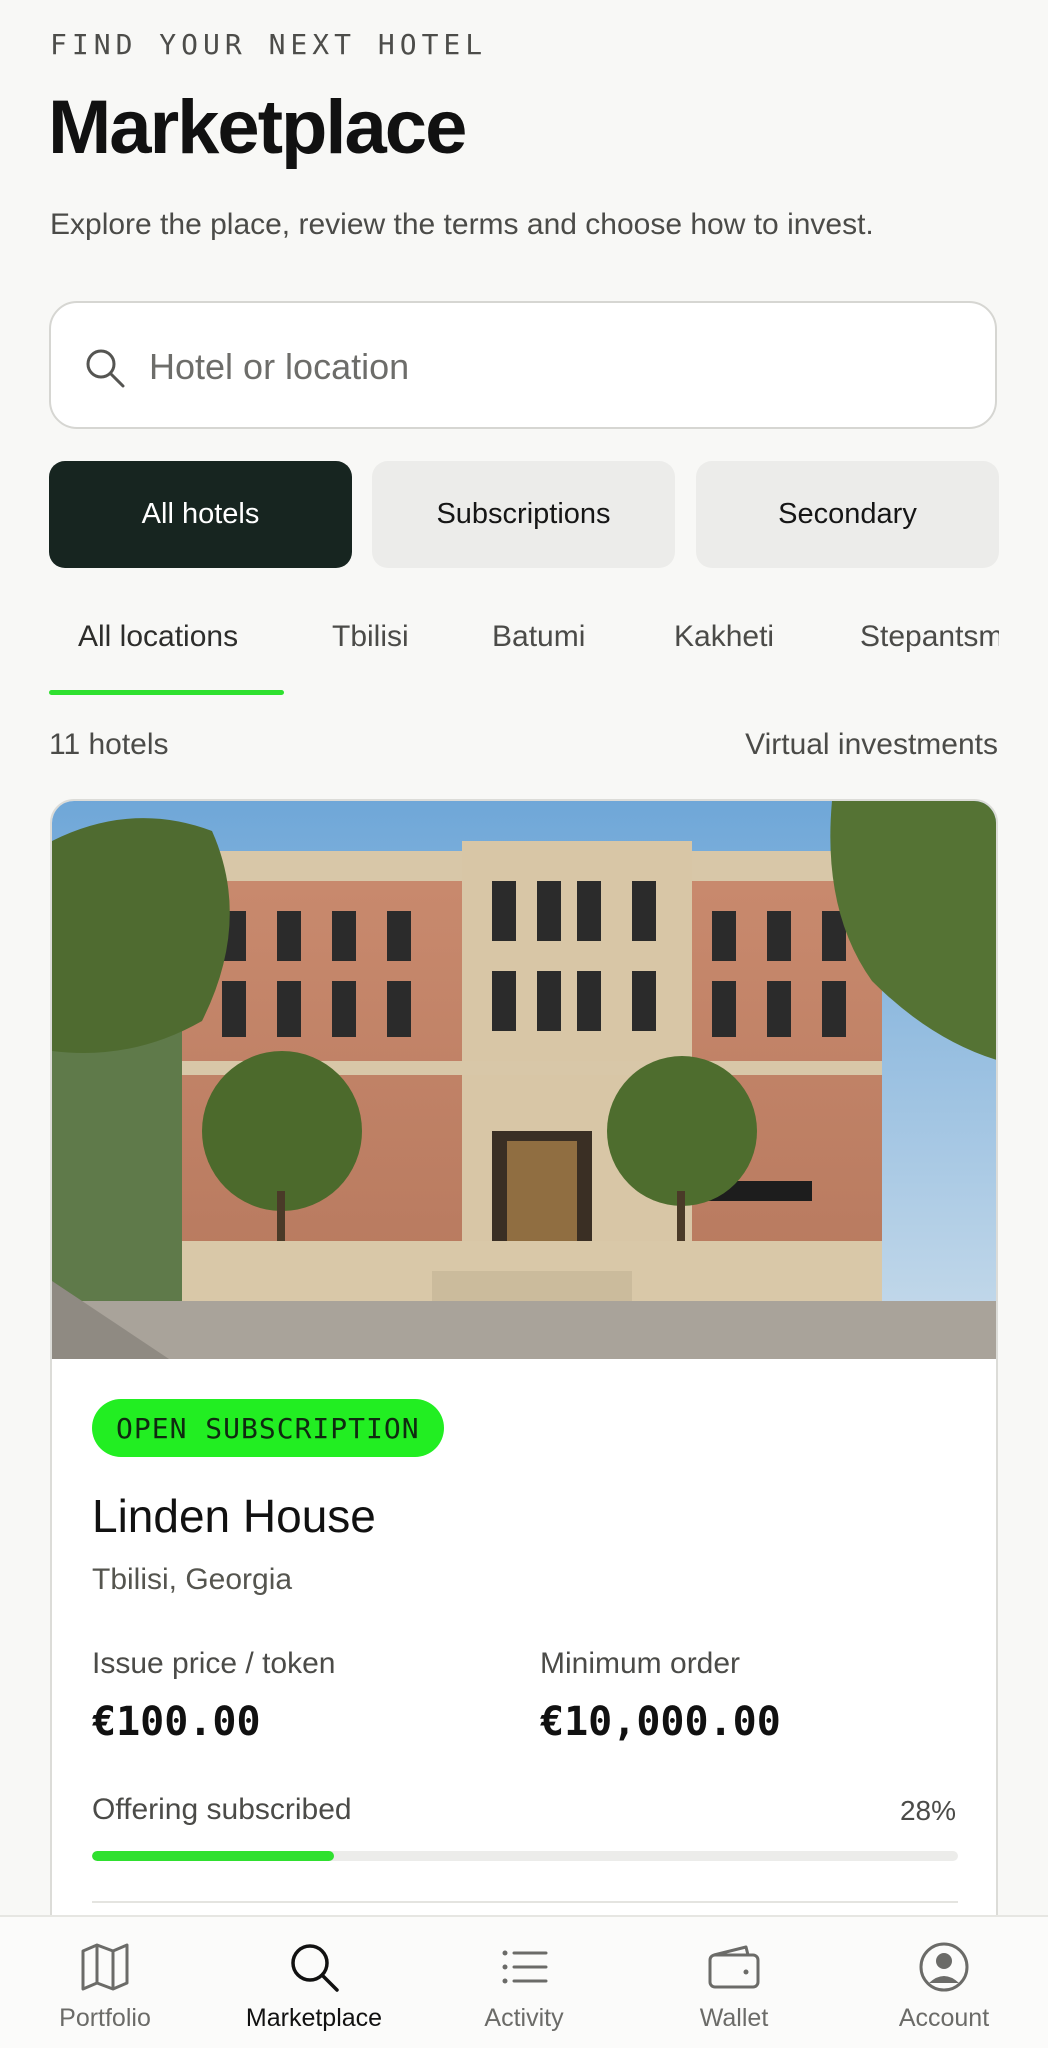 Image resolution: width=1048 pixels, height=2048 pixels. I want to click on tab-stepantsminda: Stepantsminda, so click(929, 637).